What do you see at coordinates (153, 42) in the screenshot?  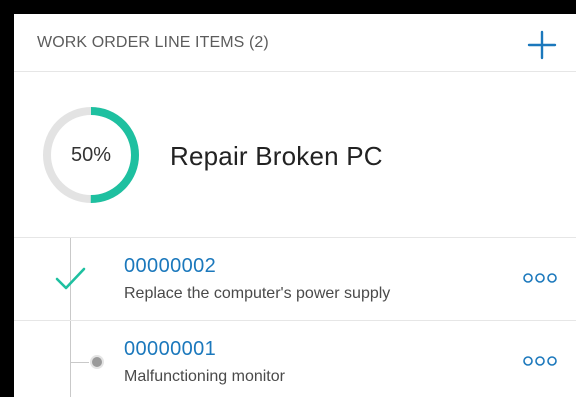 I see `card-title: WORK ORDER LINE ITEMS (2)` at bounding box center [153, 42].